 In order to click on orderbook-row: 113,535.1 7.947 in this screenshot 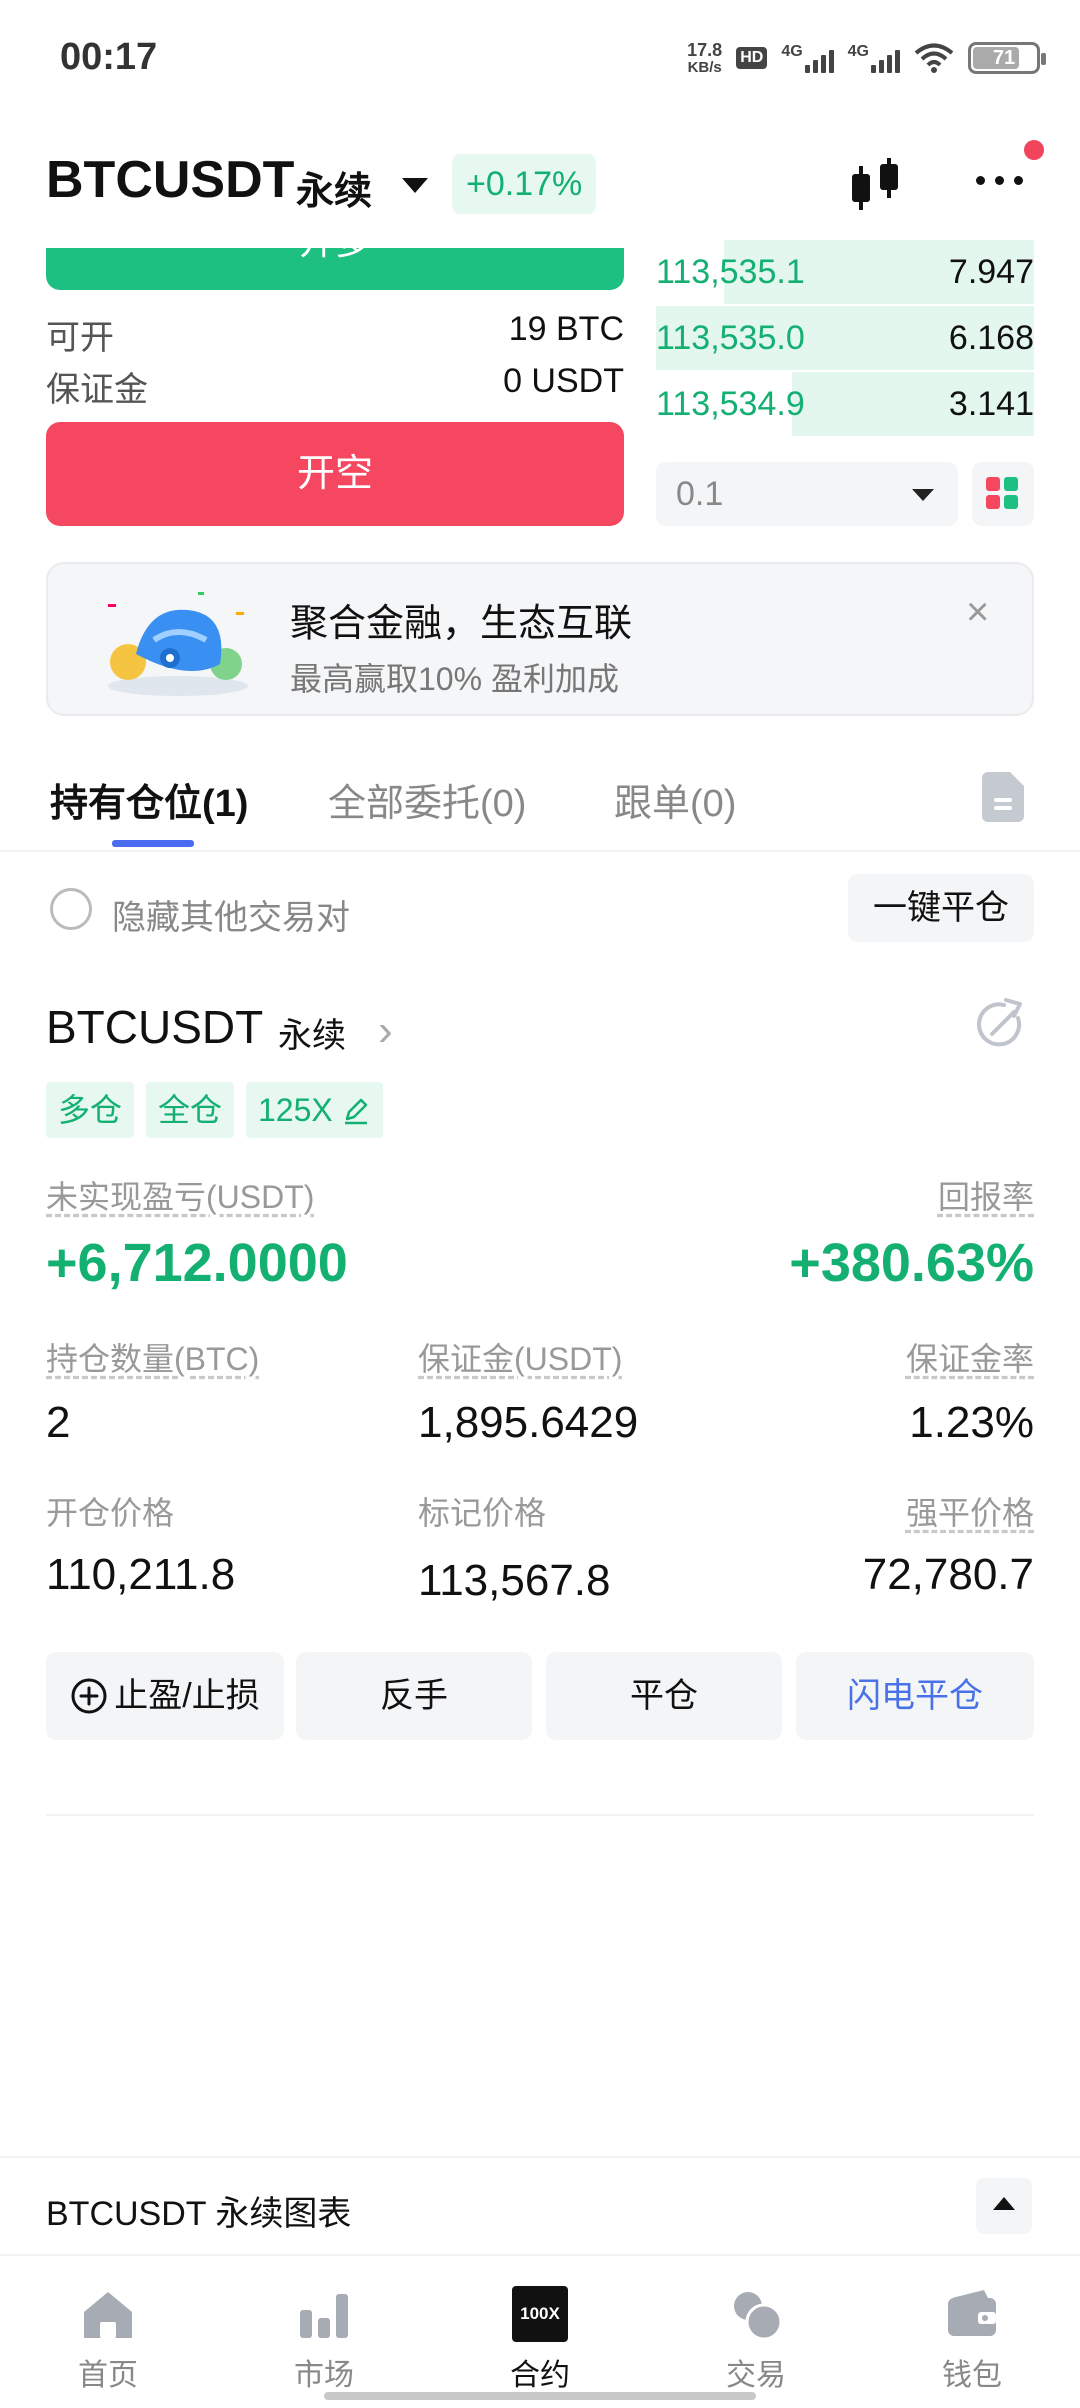, I will do `click(845, 272)`.